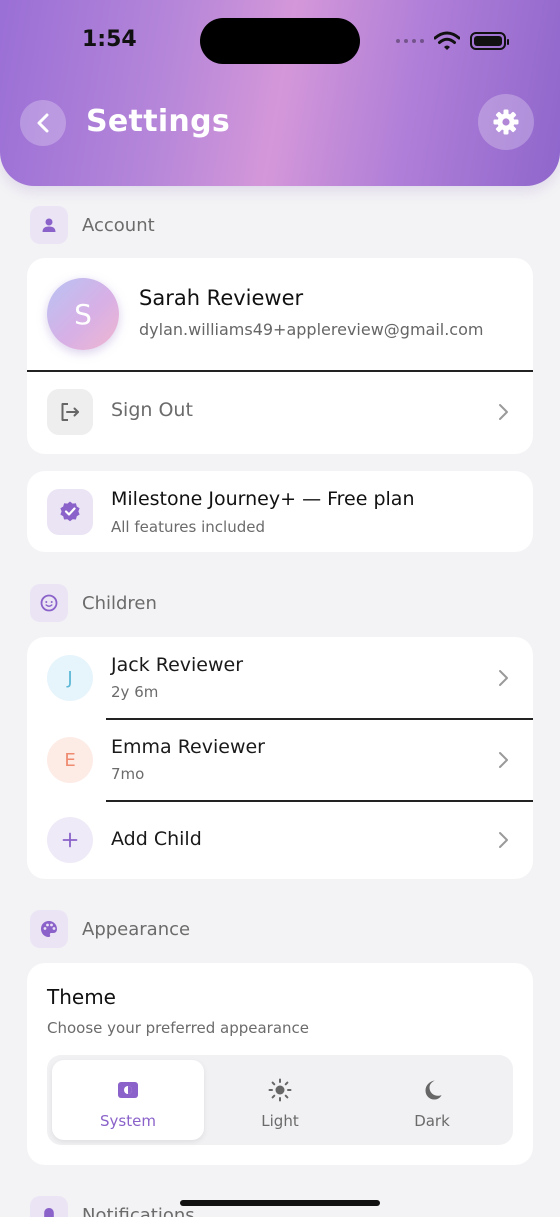 Image resolution: width=560 pixels, height=1217 pixels. I want to click on signal-dots-icon, so click(410, 41).